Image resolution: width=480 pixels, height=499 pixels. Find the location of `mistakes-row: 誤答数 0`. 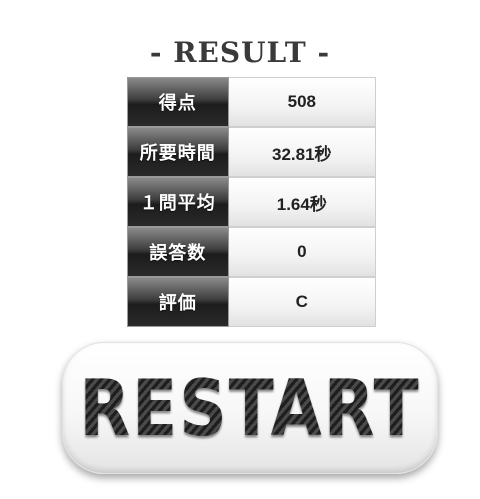

mistakes-row: 誤答数 0 is located at coordinates (251, 252).